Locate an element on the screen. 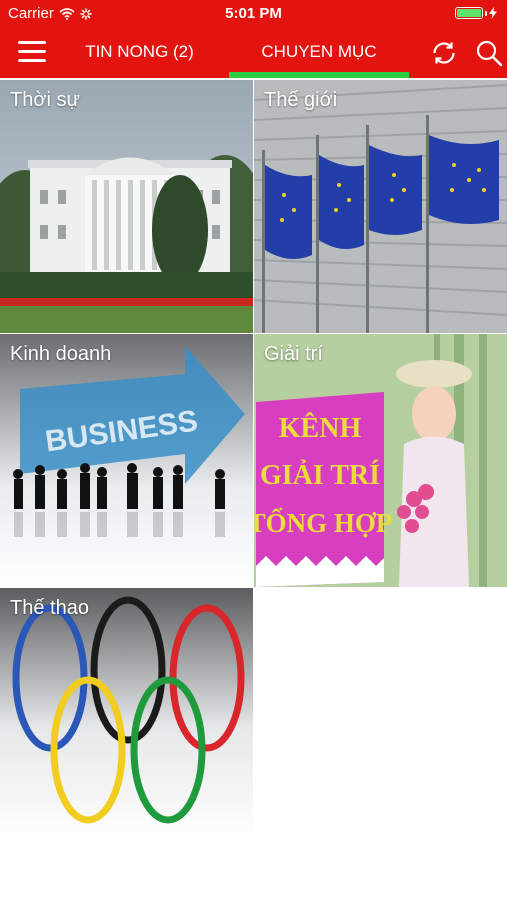 Image resolution: width=507 pixels, height=900 pixels. refresh-icon is located at coordinates (444, 53).